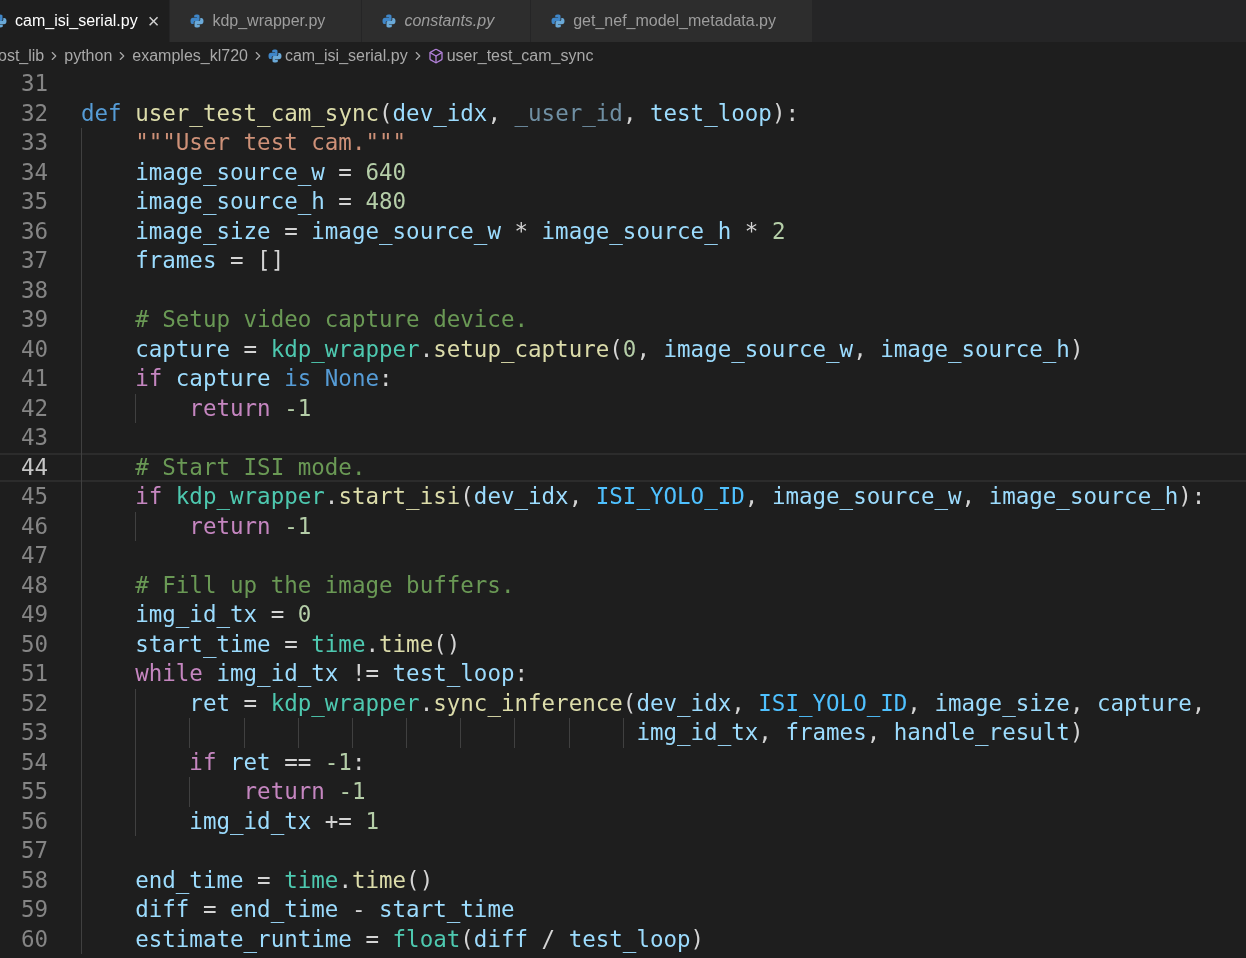 The width and height of the screenshot is (1246, 958). What do you see at coordinates (266, 21) in the screenshot?
I see `editor-tab: kdp_wrapper.py` at bounding box center [266, 21].